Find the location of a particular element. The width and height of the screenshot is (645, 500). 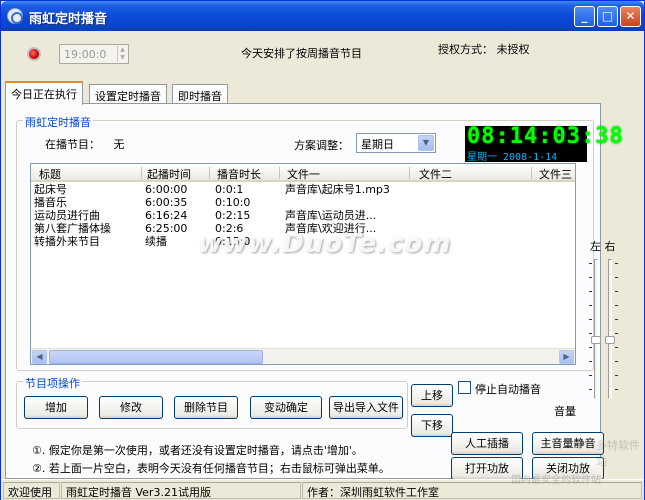

status-welcome: 欢迎使用 is located at coordinates (31, 490).